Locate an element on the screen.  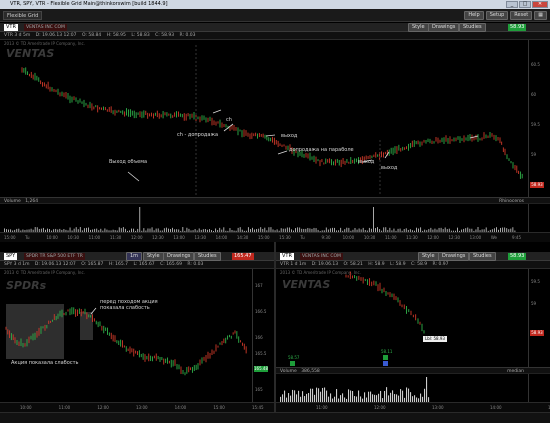
br-time-axis: 11:0012:0013:0014:0014:10 is located at coordinates (413, 407).